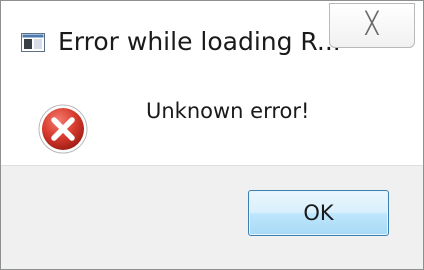 The height and width of the screenshot is (270, 424). I want to click on error-icon, so click(63, 129).